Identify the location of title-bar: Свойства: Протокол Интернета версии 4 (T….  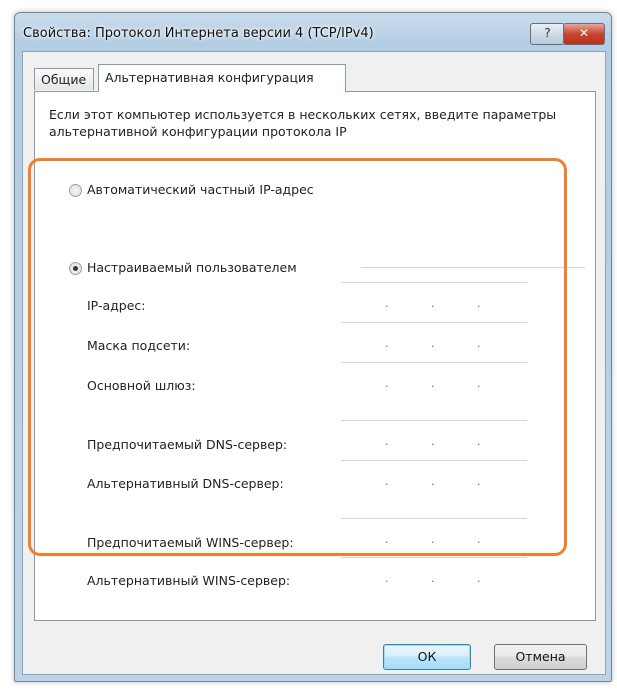
(313, 32).